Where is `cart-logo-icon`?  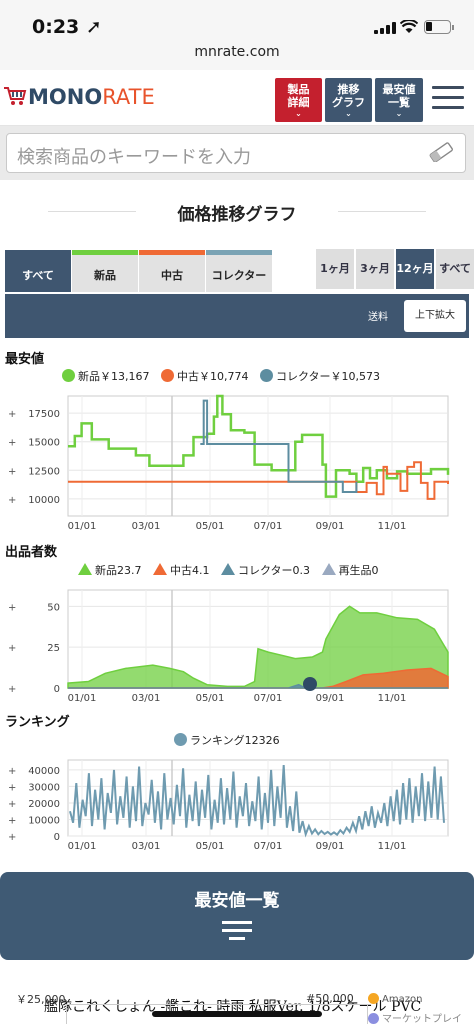
cart-logo-icon is located at coordinates (15, 96).